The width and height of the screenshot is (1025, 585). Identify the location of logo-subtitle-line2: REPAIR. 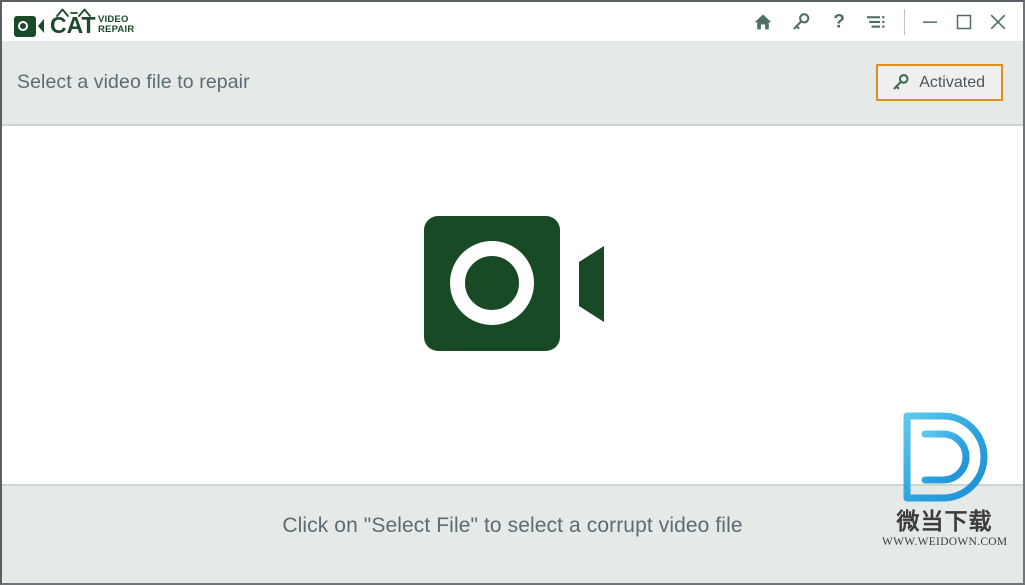
(116, 29).